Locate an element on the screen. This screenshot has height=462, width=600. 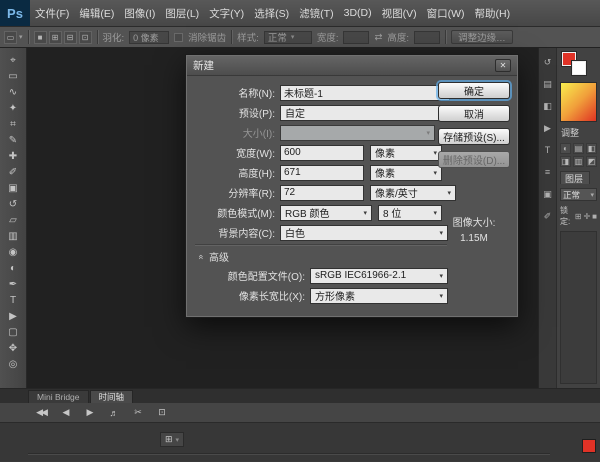
tab-mini-bridge: Mini Bridge is located at coordinates (58, 396).